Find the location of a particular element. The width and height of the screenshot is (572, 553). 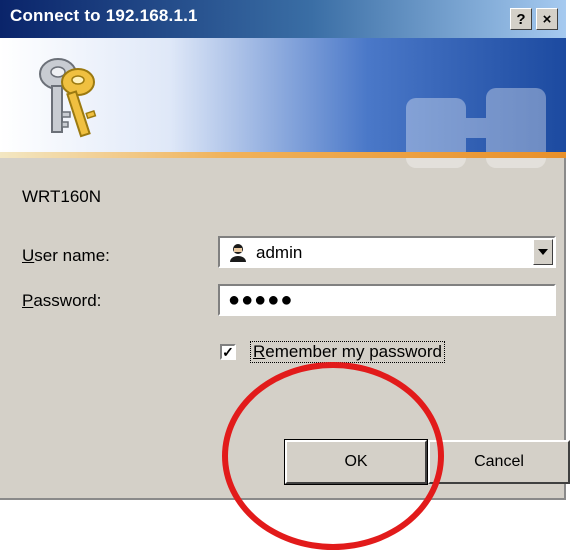

banner-stripe is located at coordinates (283, 155).